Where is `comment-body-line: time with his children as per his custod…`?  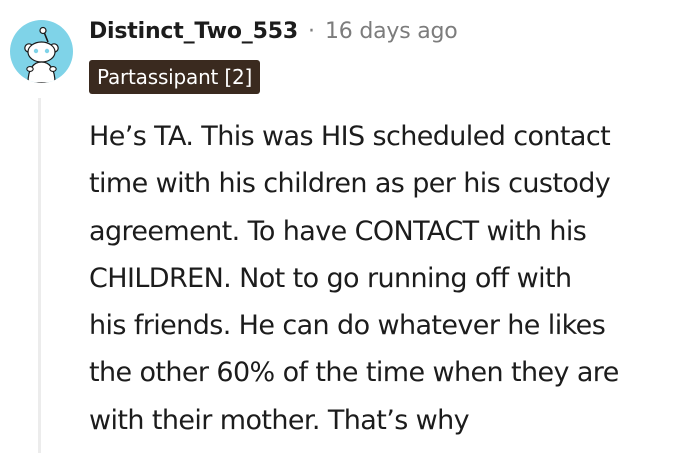 comment-body-line: time with his children as per his custod… is located at coordinates (350, 184).